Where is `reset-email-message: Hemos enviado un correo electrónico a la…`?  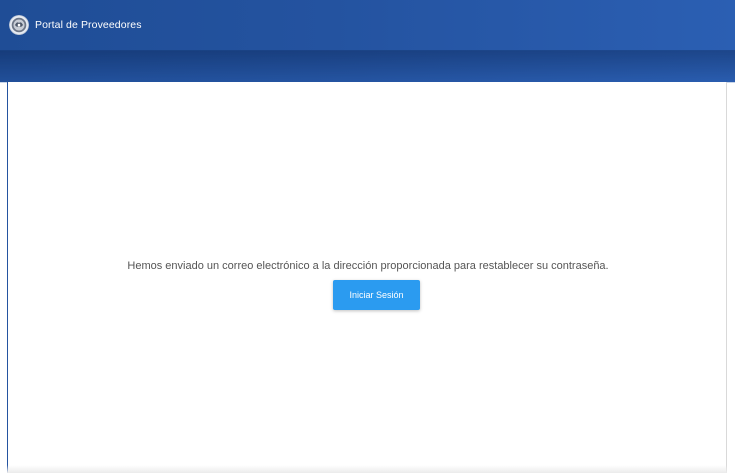 reset-email-message: Hemos enviado un correo electrónico a la… is located at coordinates (368, 266).